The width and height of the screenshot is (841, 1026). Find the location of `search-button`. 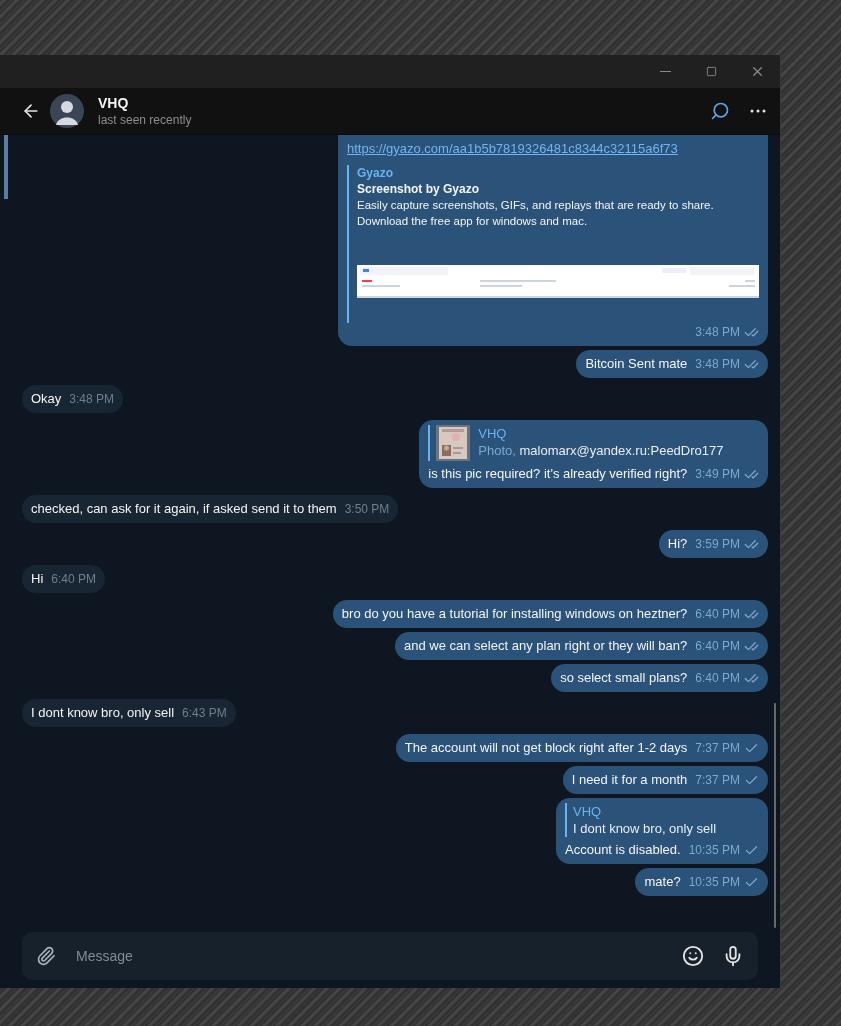

search-button is located at coordinates (720, 111).